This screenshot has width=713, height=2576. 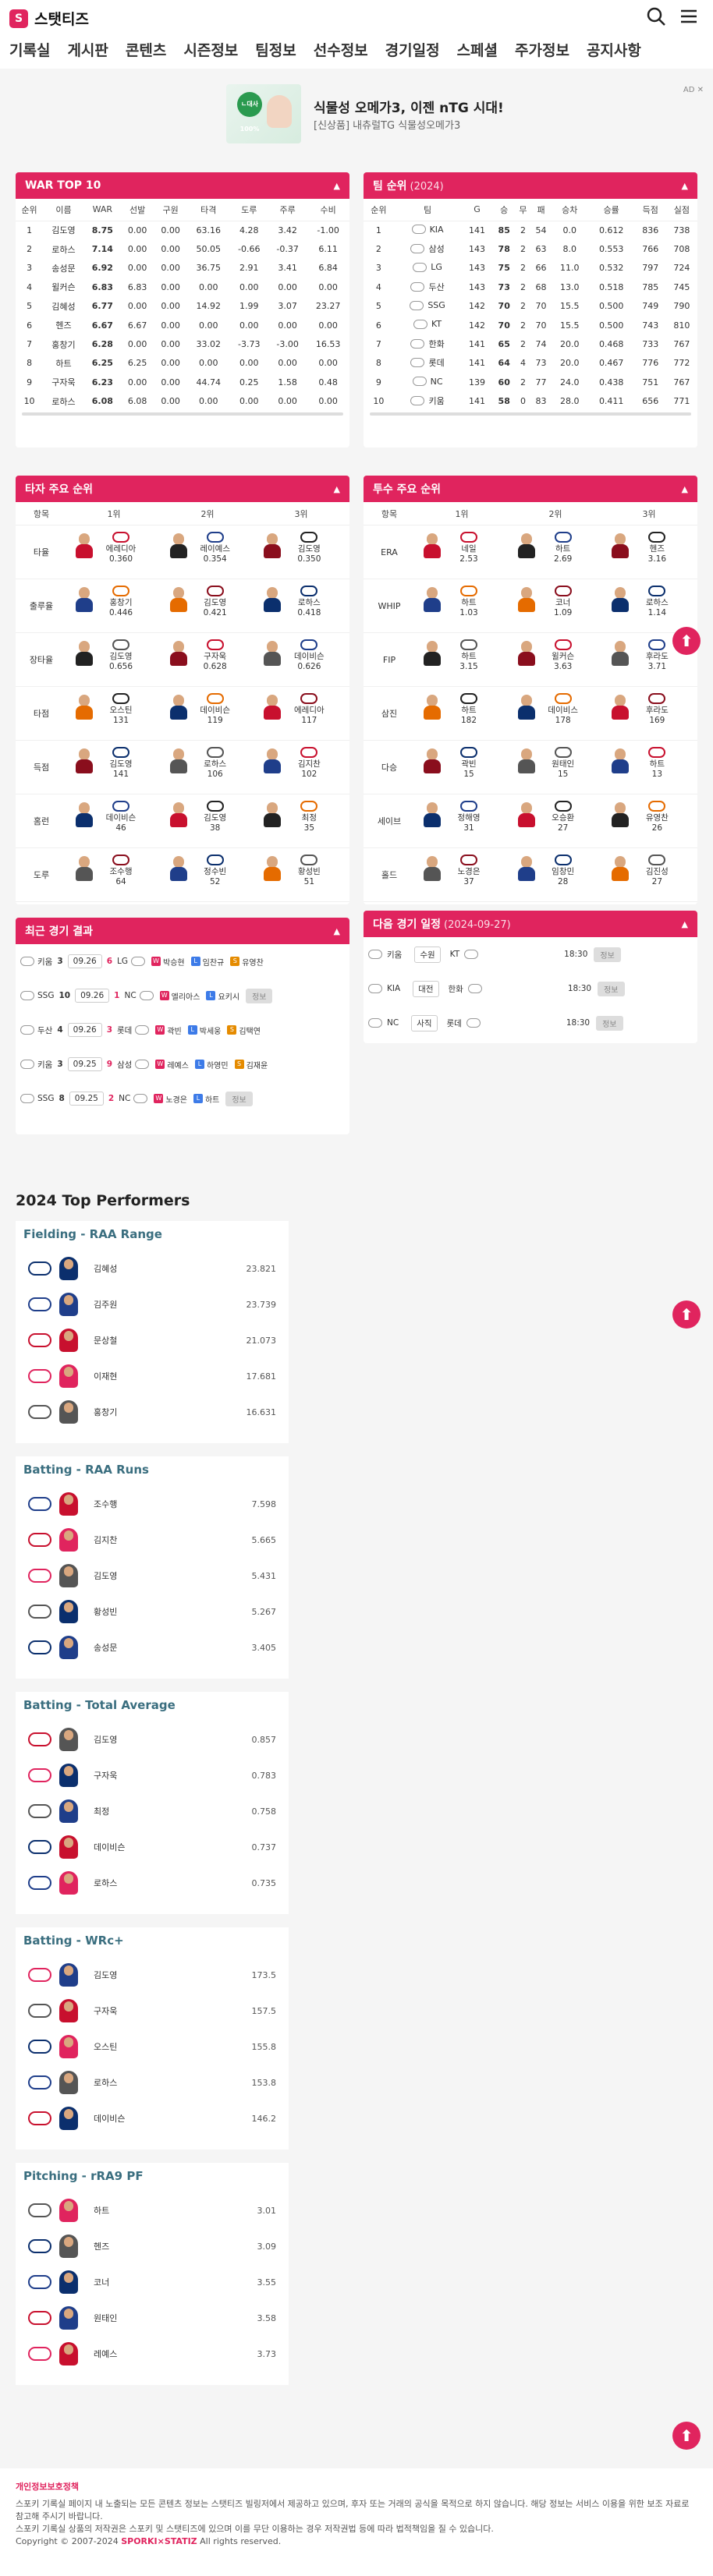 What do you see at coordinates (693, 90) in the screenshot?
I see `ad-close-icon: AD ✕` at bounding box center [693, 90].